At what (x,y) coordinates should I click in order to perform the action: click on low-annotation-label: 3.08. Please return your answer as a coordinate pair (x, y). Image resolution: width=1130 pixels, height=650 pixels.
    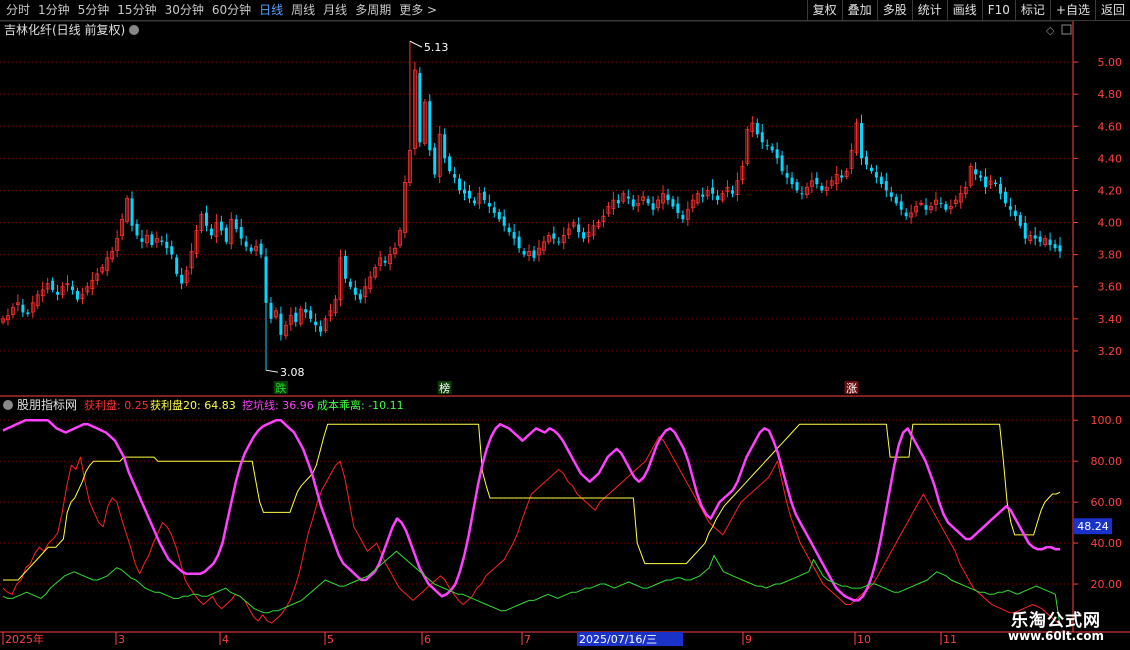
    Looking at the image, I should click on (292, 372).